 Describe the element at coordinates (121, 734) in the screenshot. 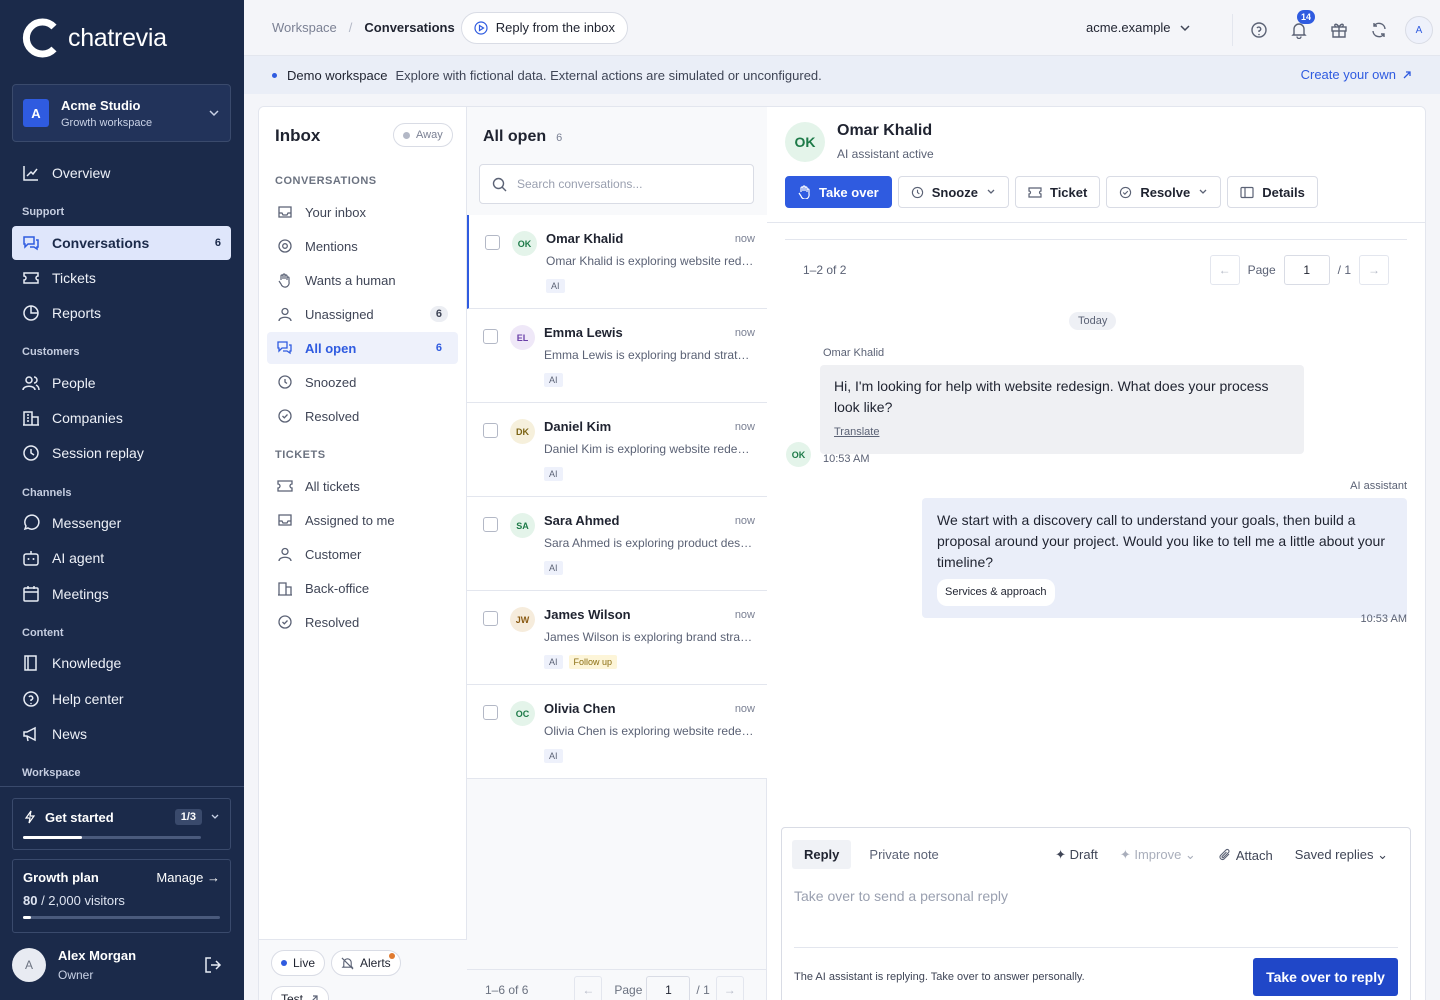

I see `nav-news: News` at that location.